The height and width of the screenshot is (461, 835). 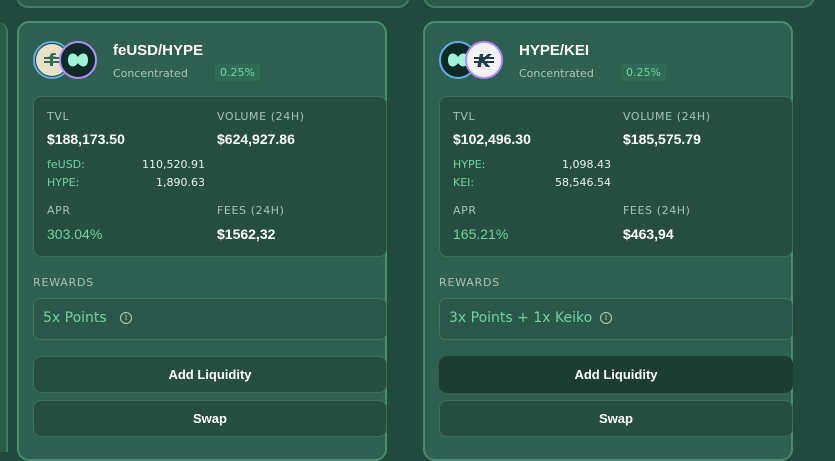 I want to click on adjacent-card-edge, so click(x=4, y=237).